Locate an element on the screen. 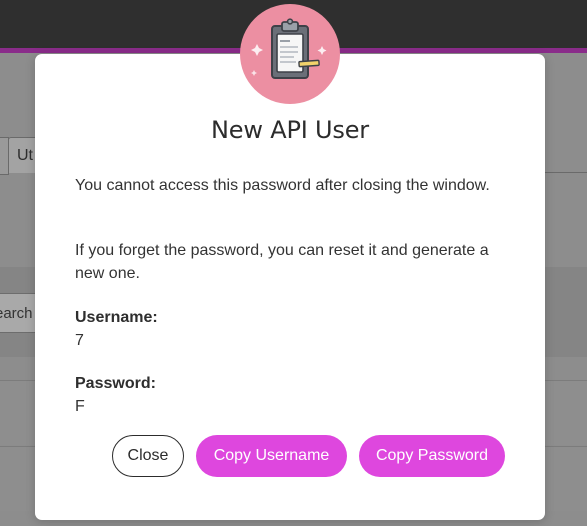 Image resolution: width=587 pixels, height=526 pixels. clipboard-icon is located at coordinates (289, 48).